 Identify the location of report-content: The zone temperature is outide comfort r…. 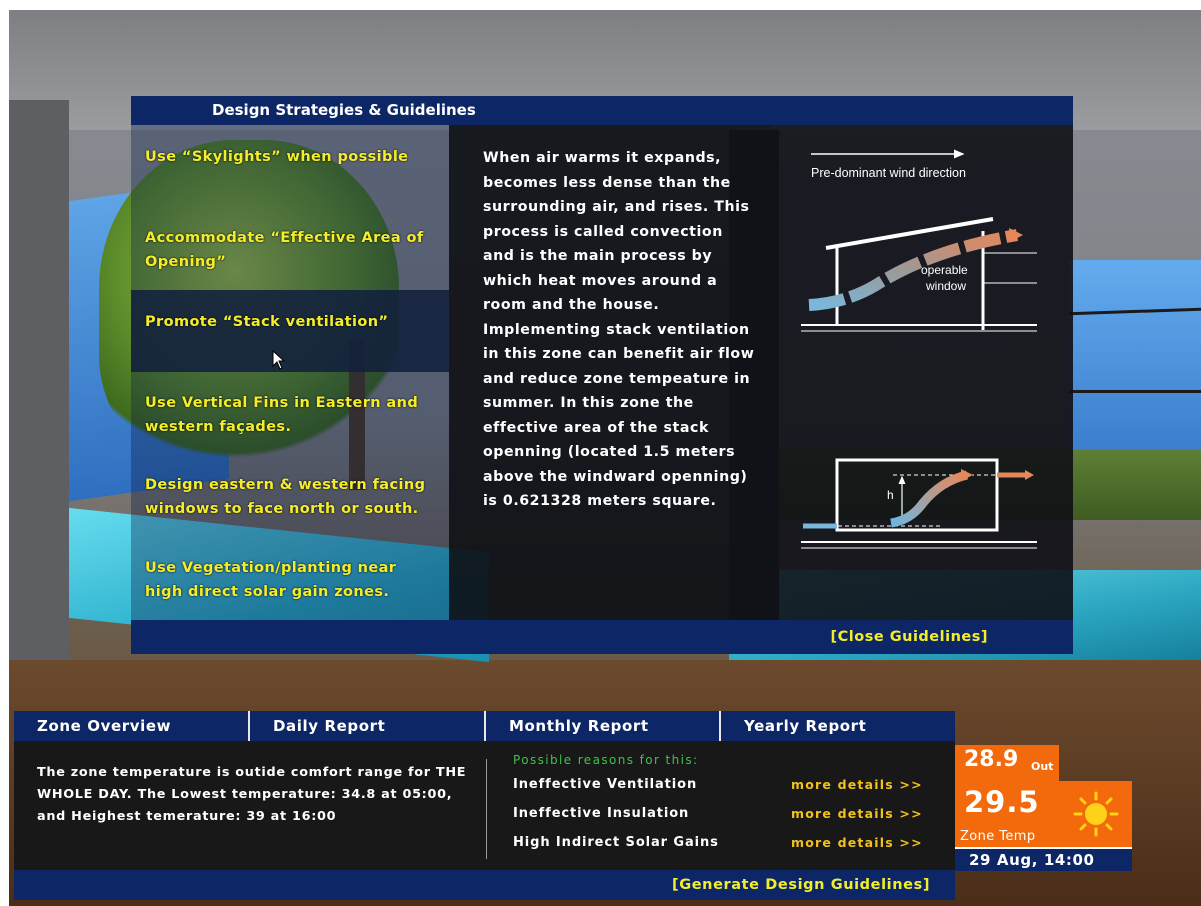
(484, 805).